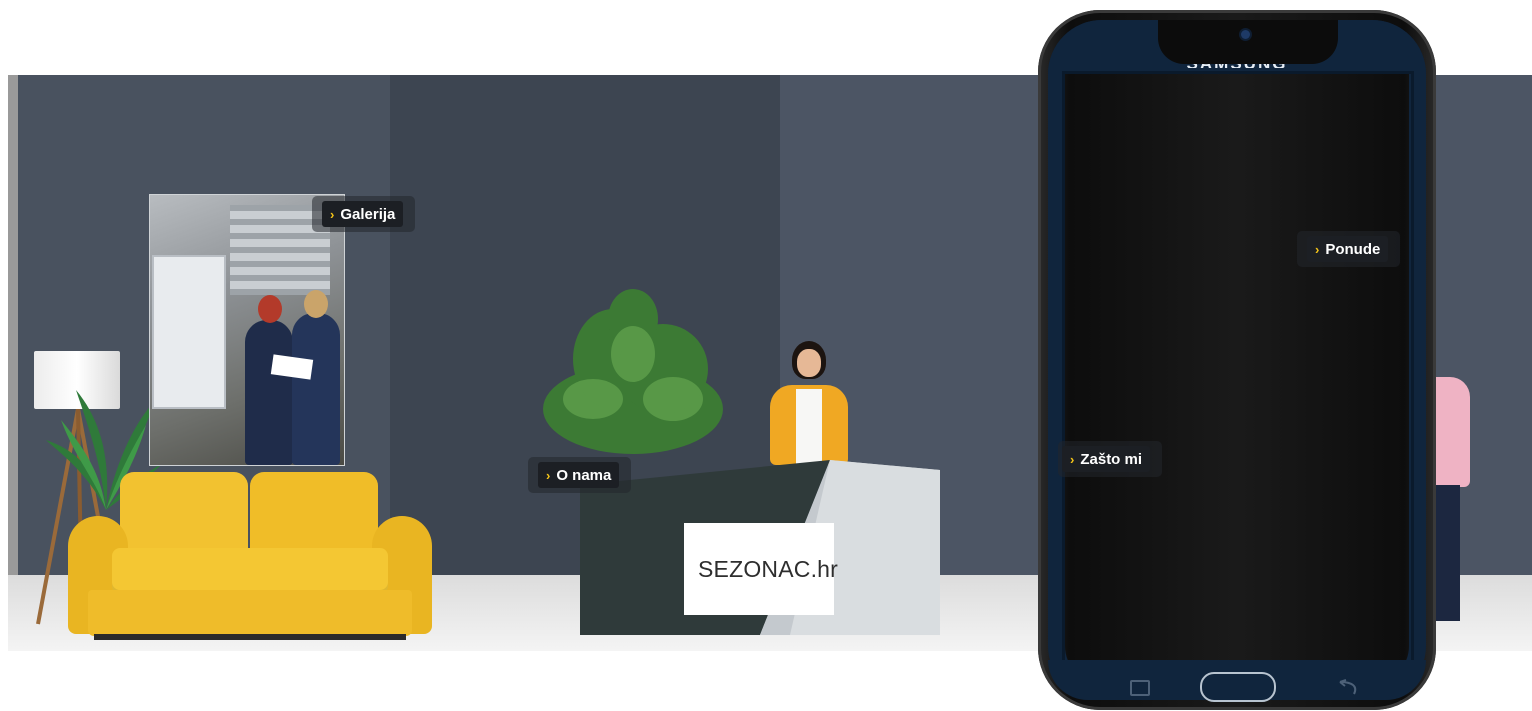 The width and height of the screenshot is (1532, 711). Describe the element at coordinates (316, 389) in the screenshot. I see `photo-person-right` at that location.